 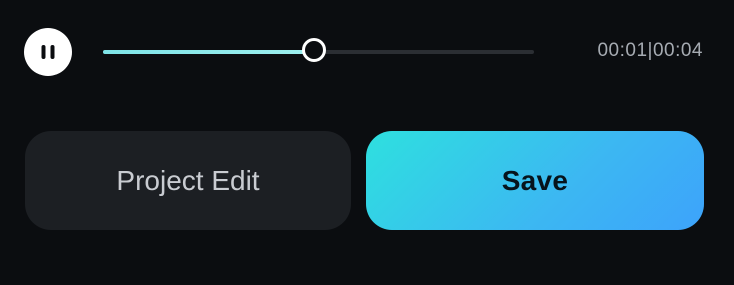 What do you see at coordinates (650, 50) in the screenshot?
I see `time-readout: 00:01|00:04` at bounding box center [650, 50].